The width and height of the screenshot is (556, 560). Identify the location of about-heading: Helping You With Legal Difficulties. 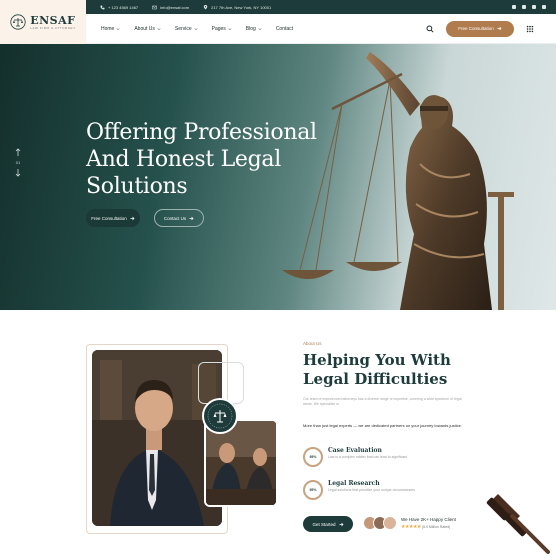
(393, 370).